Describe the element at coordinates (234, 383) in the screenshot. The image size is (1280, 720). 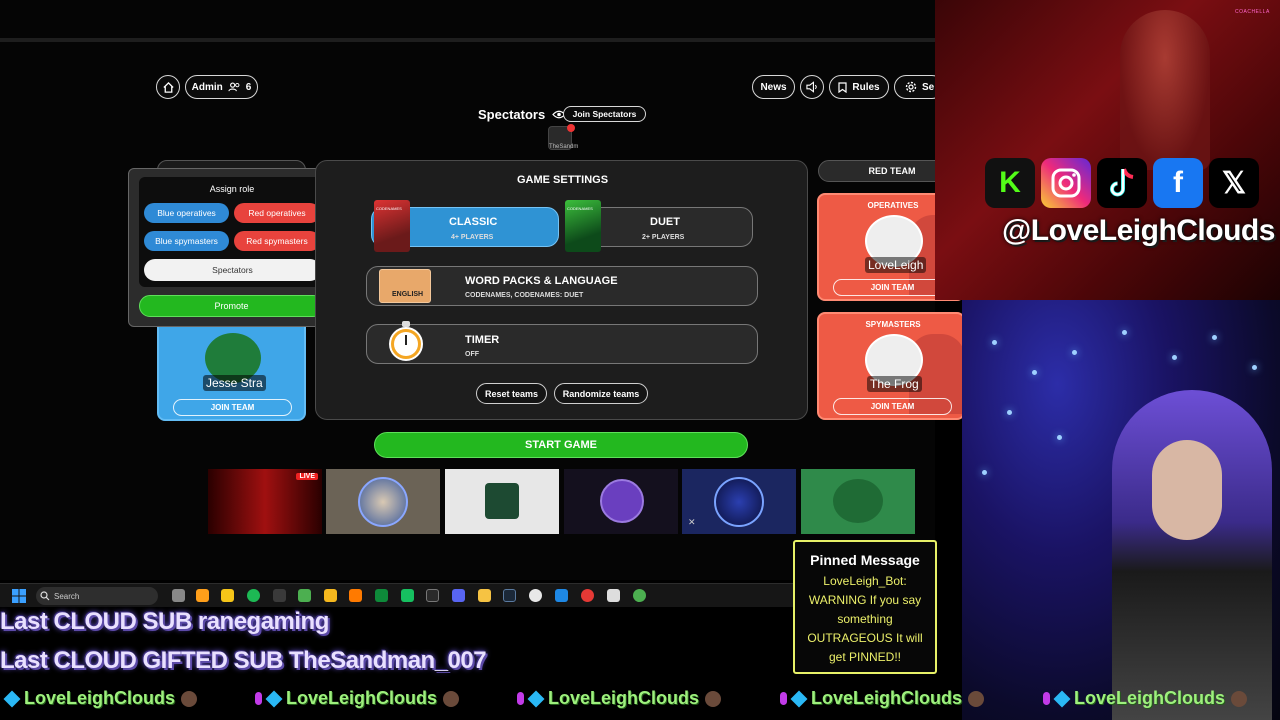
I see `blue-player-name: Jesse Stra` at that location.